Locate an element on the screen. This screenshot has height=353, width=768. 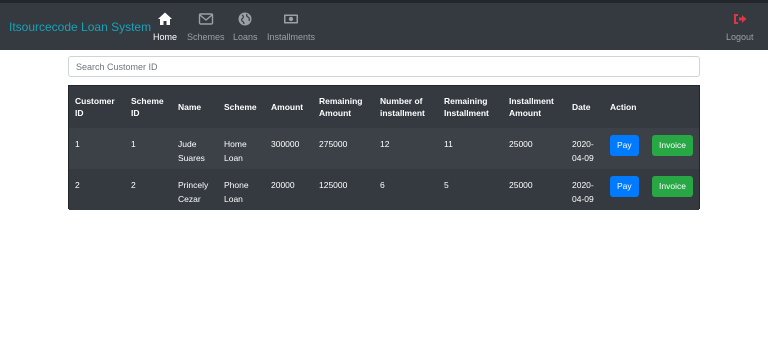
nav-installments: Installments is located at coordinates (291, 26).